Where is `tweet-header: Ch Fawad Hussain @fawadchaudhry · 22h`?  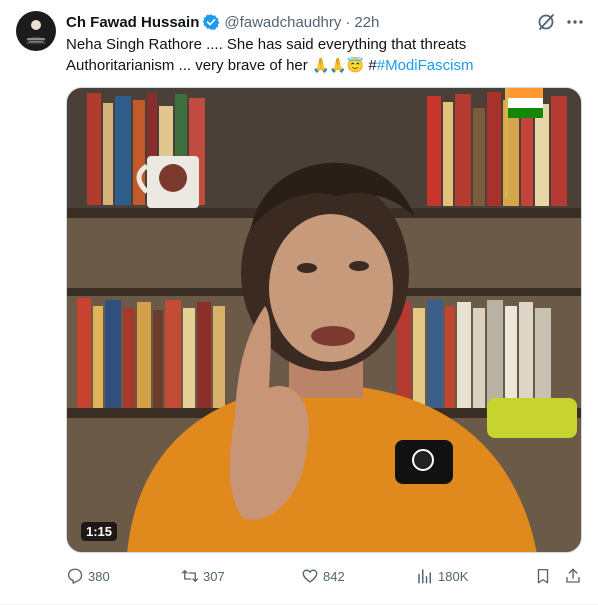 tweet-header: Ch Fawad Hussain @fawadchaudhry · 22h is located at coordinates (222, 22).